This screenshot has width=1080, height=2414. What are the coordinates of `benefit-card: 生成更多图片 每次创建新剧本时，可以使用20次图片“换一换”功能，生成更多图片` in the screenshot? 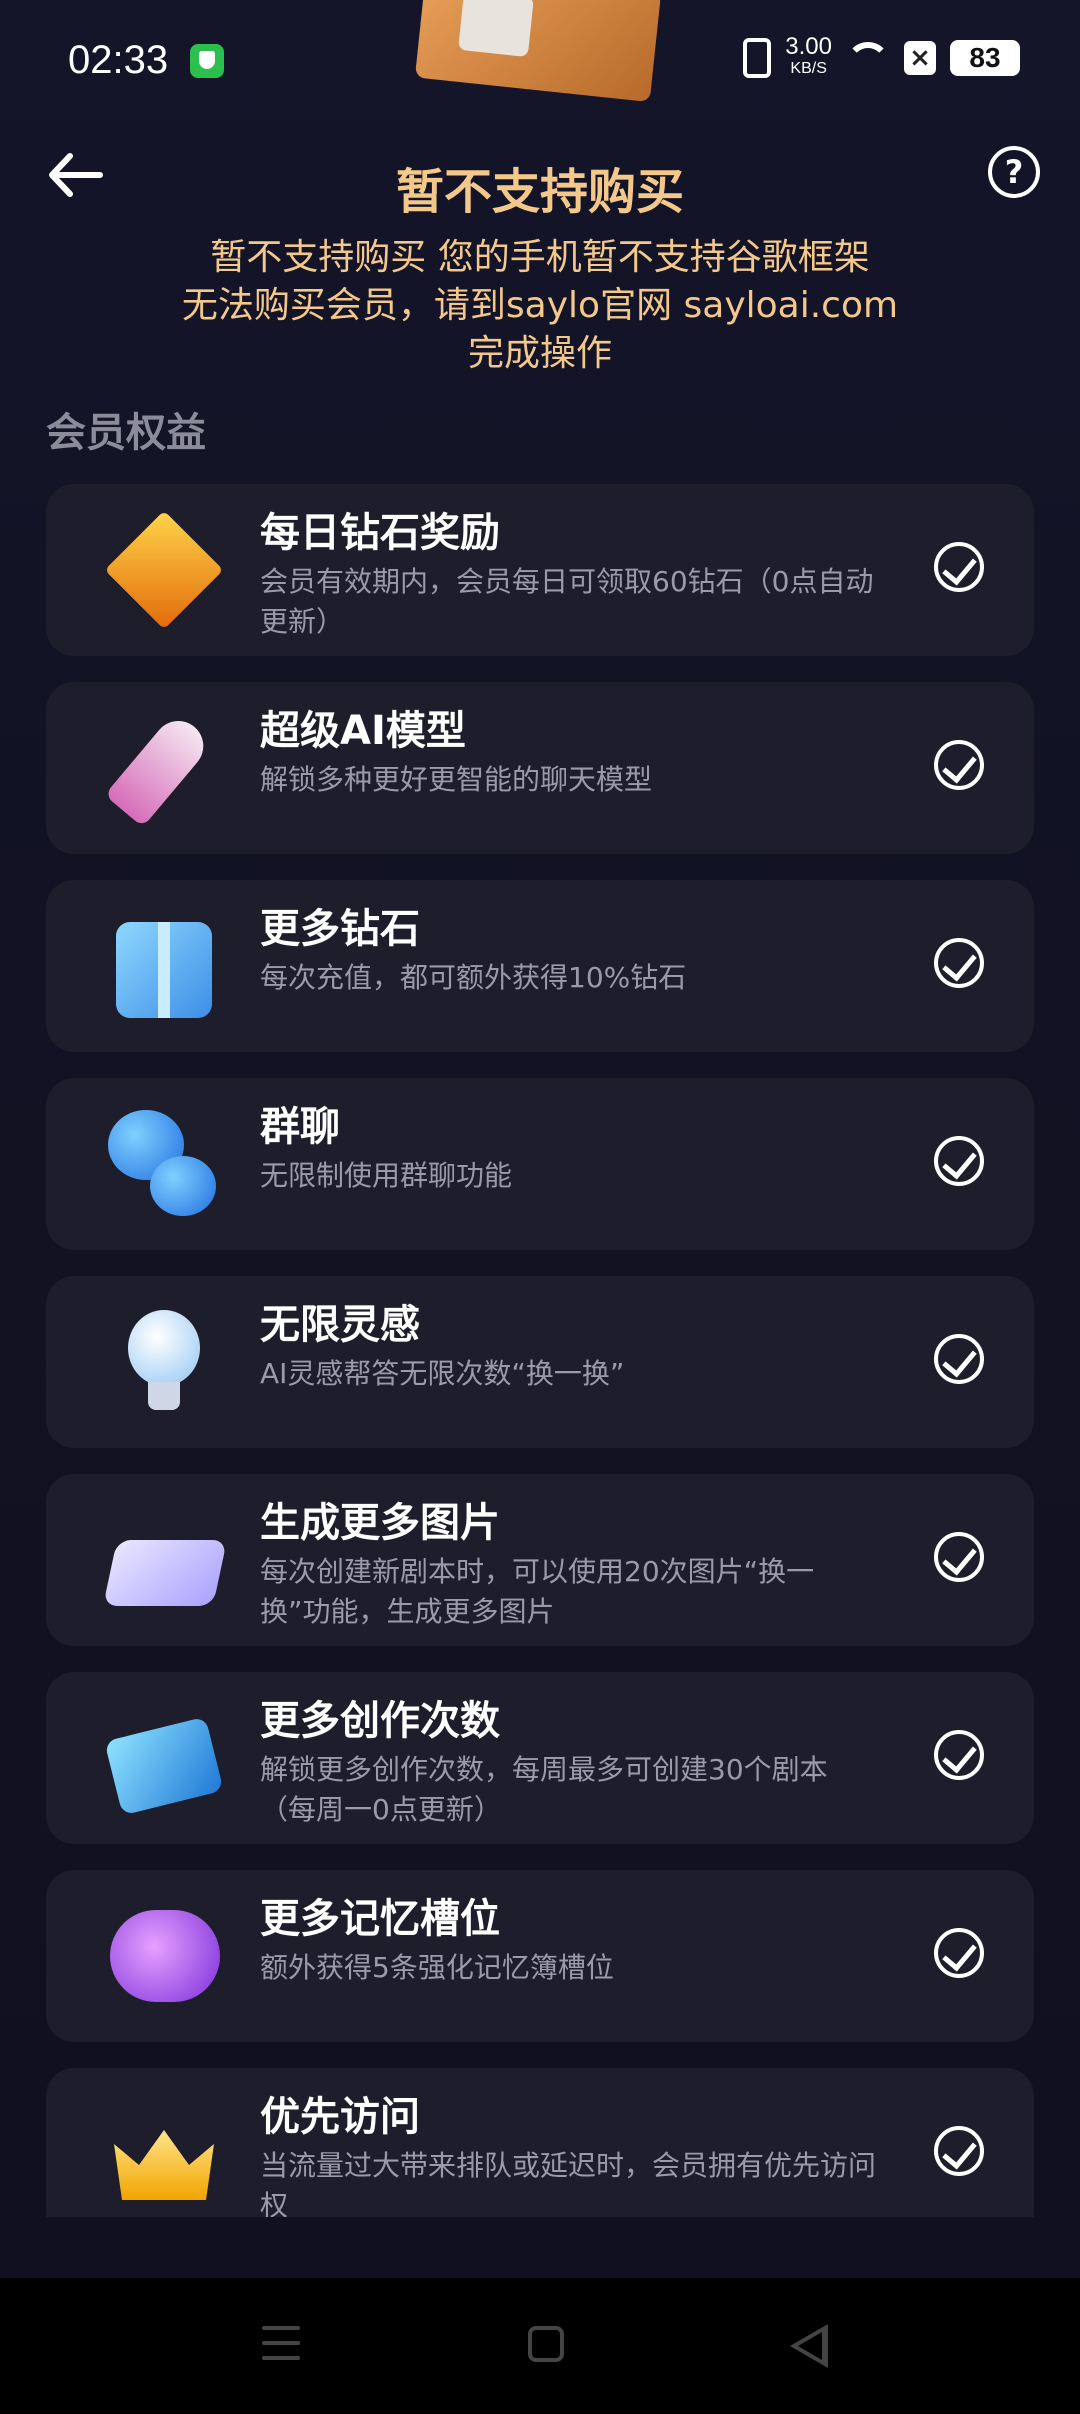 It's located at (540, 1560).